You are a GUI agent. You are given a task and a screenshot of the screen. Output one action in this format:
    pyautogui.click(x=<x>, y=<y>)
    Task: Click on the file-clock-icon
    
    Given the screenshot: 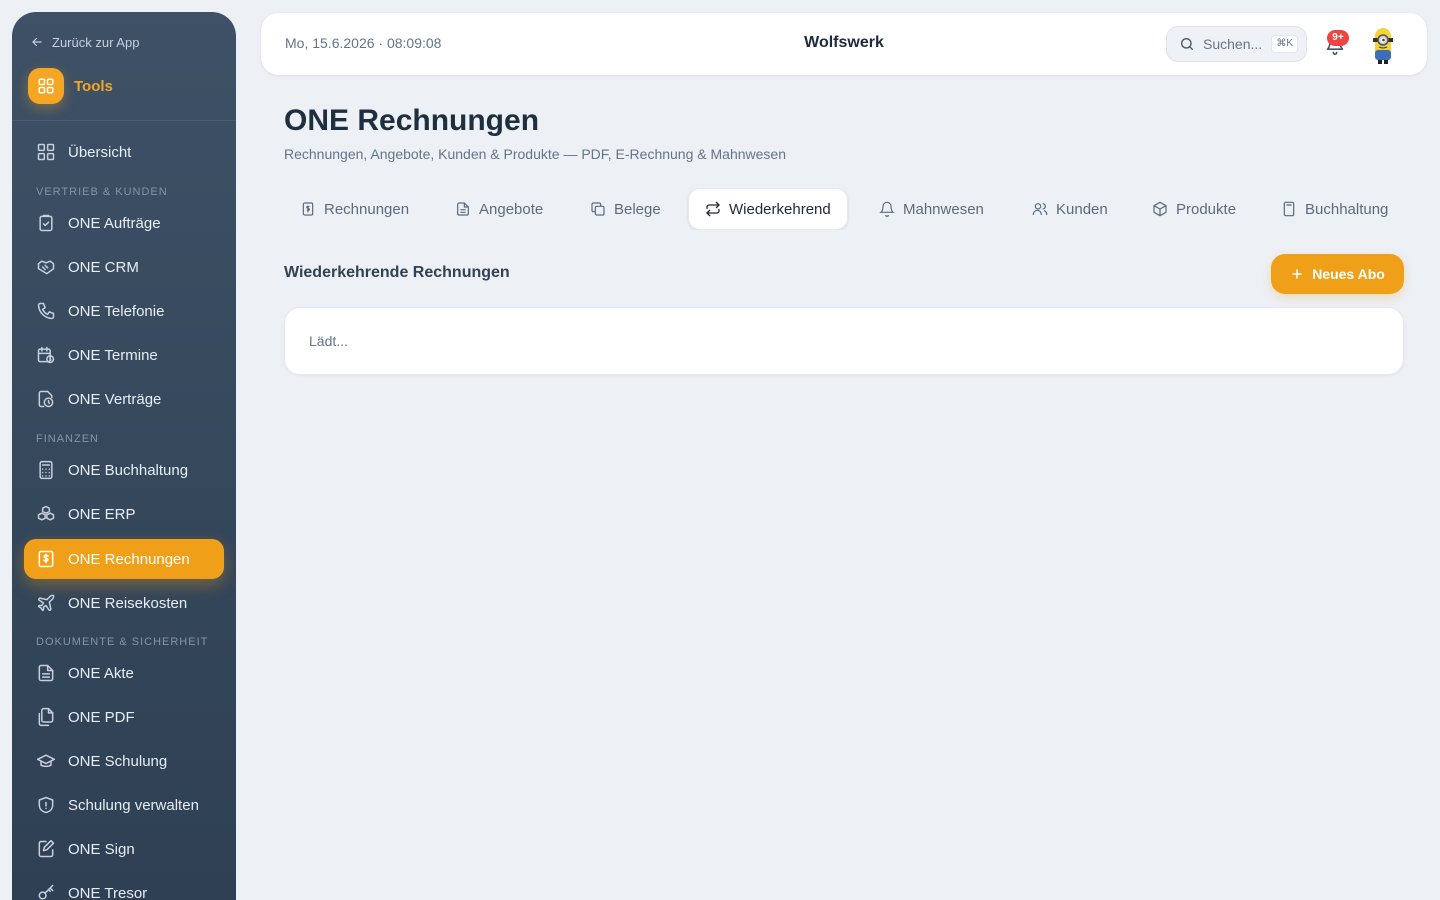 What is the action you would take?
    pyautogui.click(x=46, y=399)
    